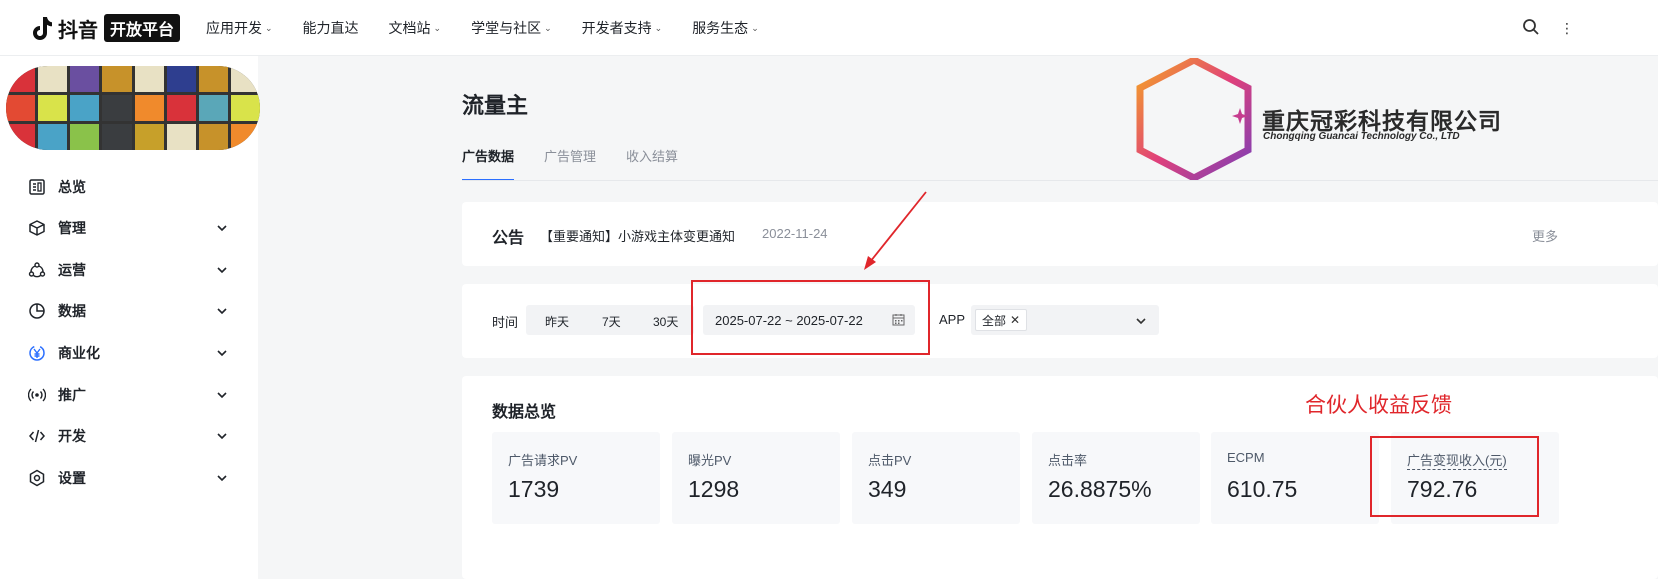  I want to click on metric-card: 点击率 26.8875%, so click(1116, 478).